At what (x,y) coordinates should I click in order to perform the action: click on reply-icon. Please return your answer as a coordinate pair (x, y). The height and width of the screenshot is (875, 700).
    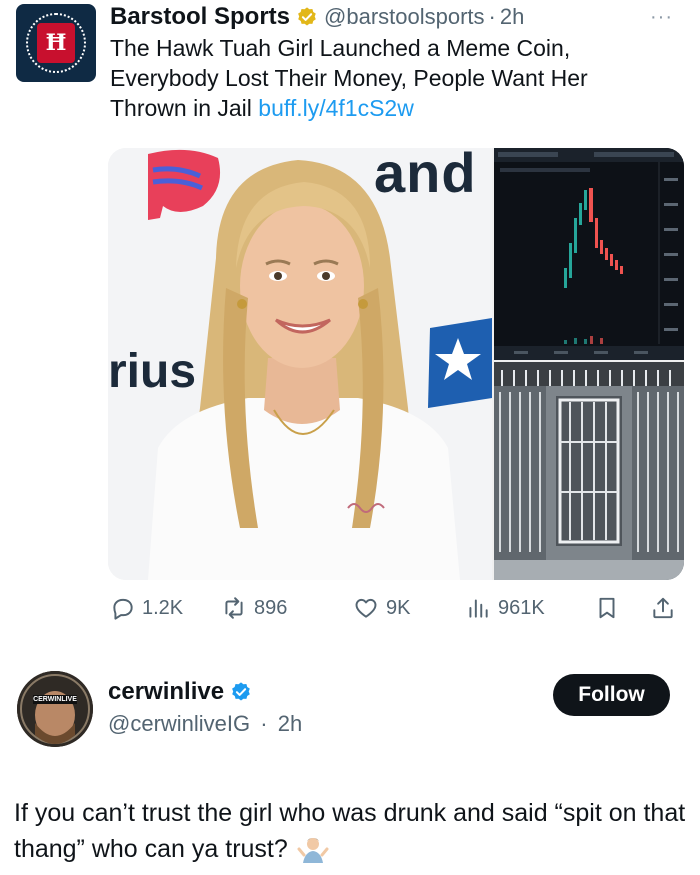
    Looking at the image, I should click on (123, 609).